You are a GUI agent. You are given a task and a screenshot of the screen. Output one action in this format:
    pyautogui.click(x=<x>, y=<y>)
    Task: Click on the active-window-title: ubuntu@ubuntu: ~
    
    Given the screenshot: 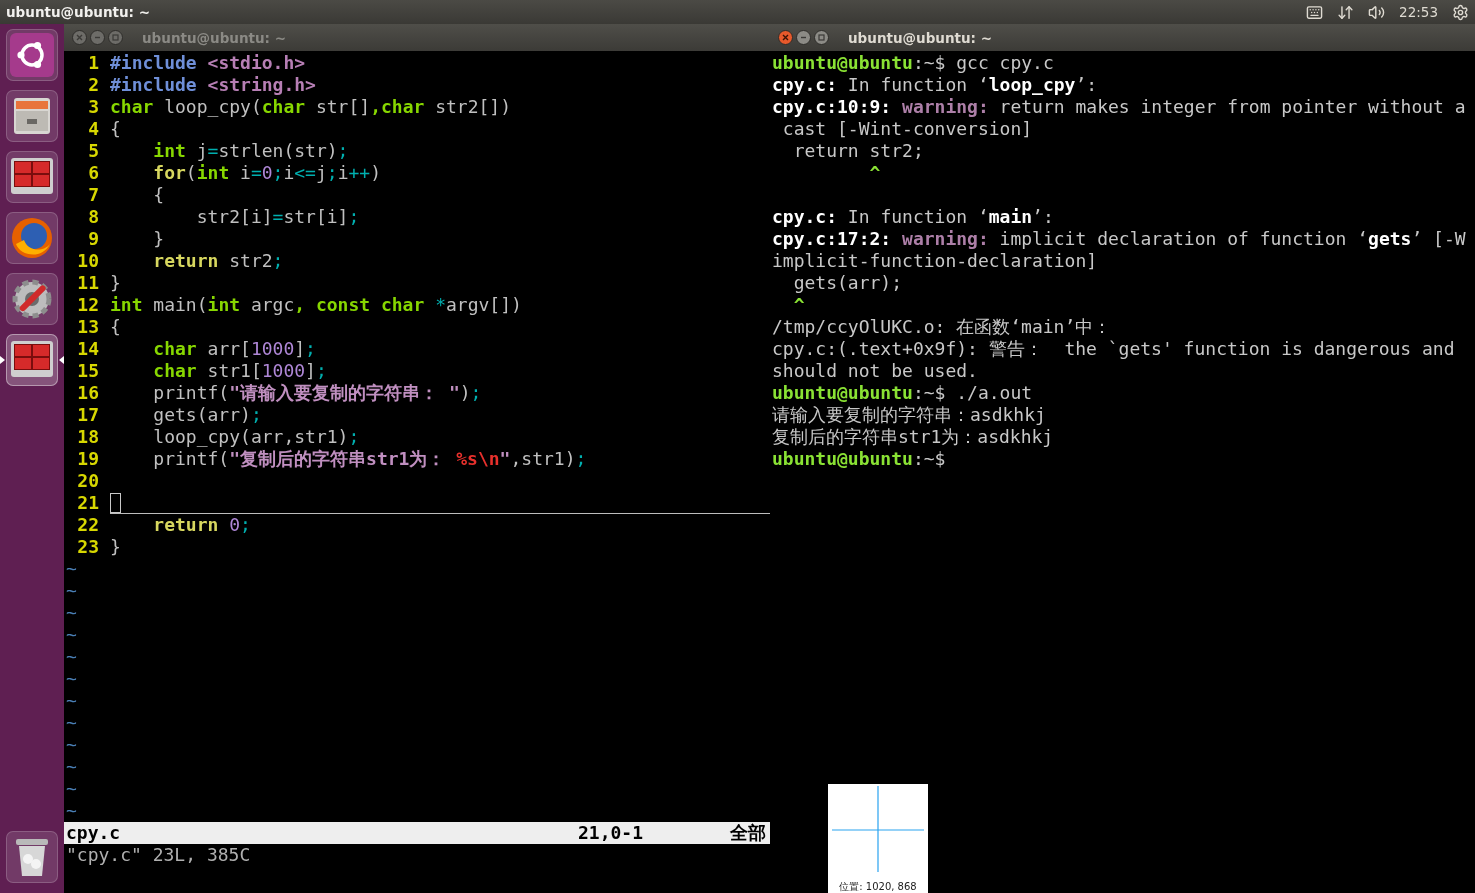 What is the action you would take?
    pyautogui.click(x=78, y=12)
    